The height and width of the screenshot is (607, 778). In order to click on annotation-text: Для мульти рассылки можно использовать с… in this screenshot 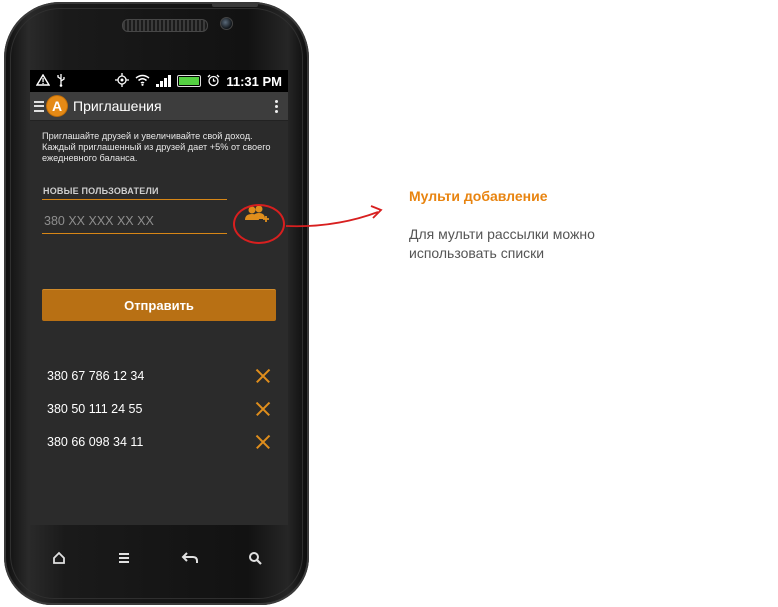, I will do `click(502, 243)`.